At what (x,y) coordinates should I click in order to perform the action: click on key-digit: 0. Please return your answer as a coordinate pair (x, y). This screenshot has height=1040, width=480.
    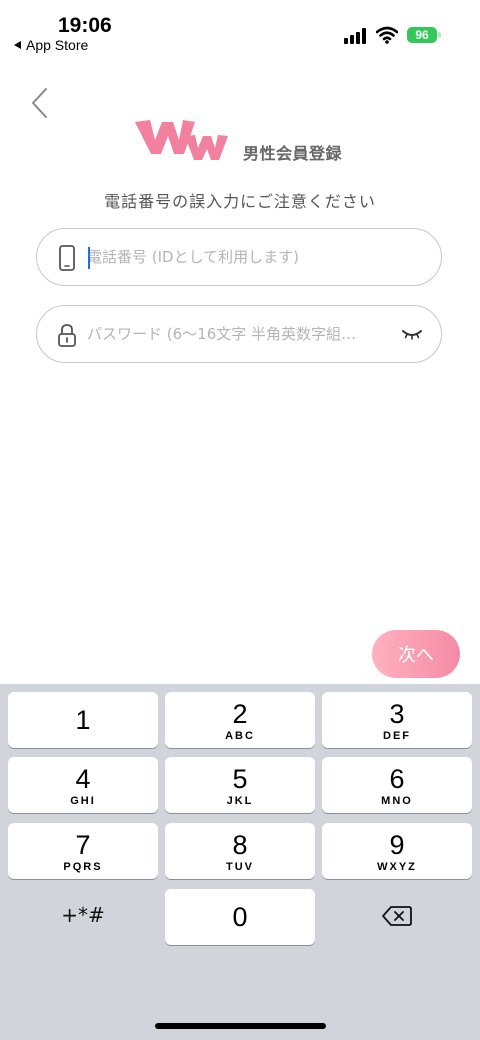
    Looking at the image, I should click on (240, 917).